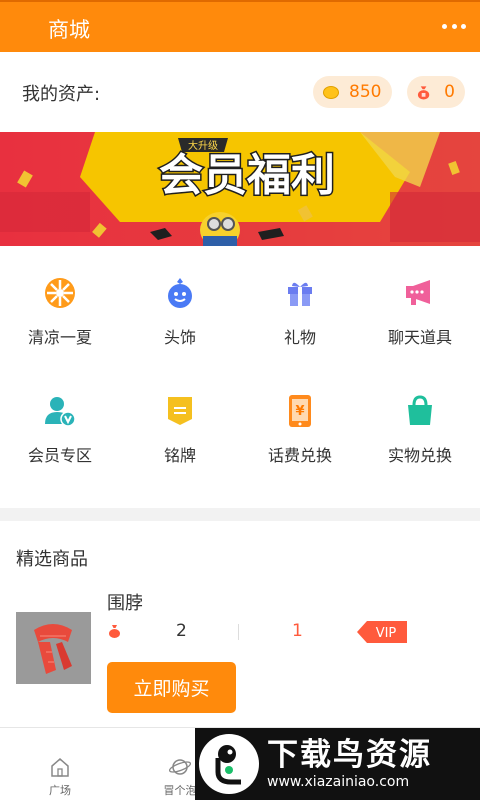  Describe the element at coordinates (60, 293) in the screenshot. I see `wheel-icon` at that location.